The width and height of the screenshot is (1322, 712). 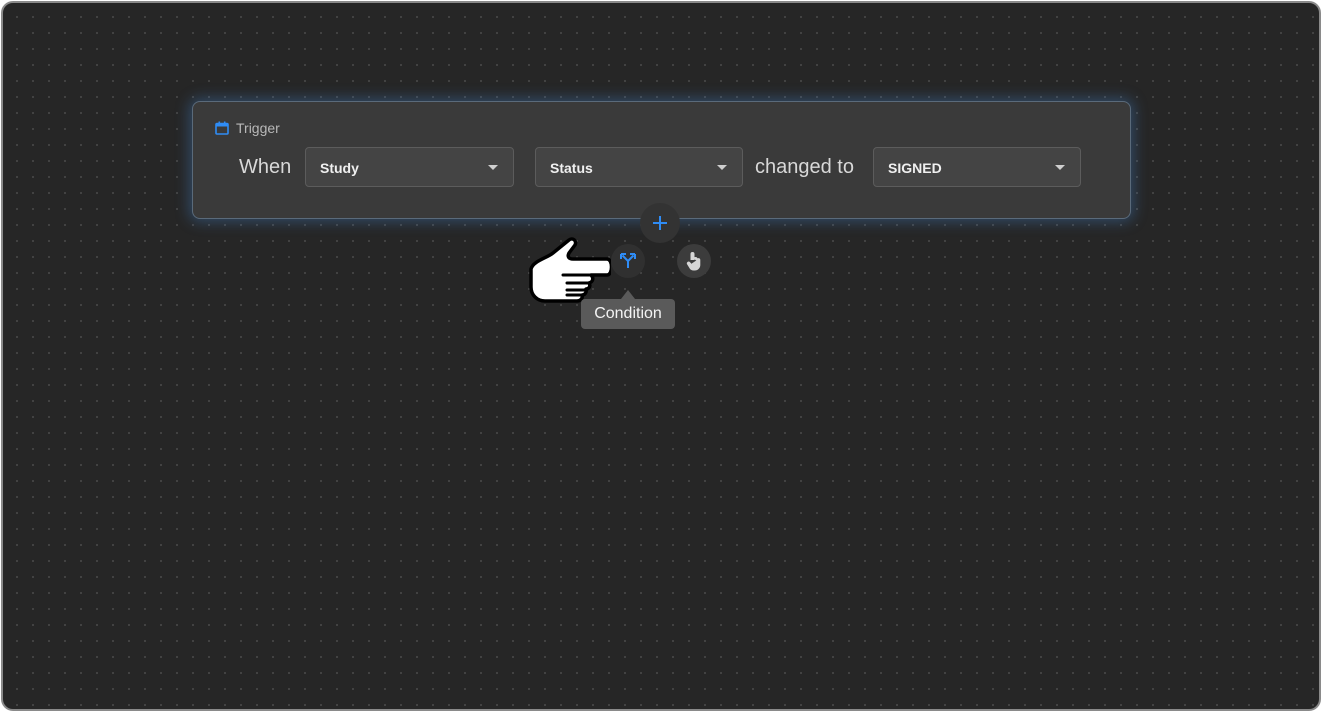 What do you see at coordinates (977, 167) in the screenshot?
I see `value-select: SIGNED` at bounding box center [977, 167].